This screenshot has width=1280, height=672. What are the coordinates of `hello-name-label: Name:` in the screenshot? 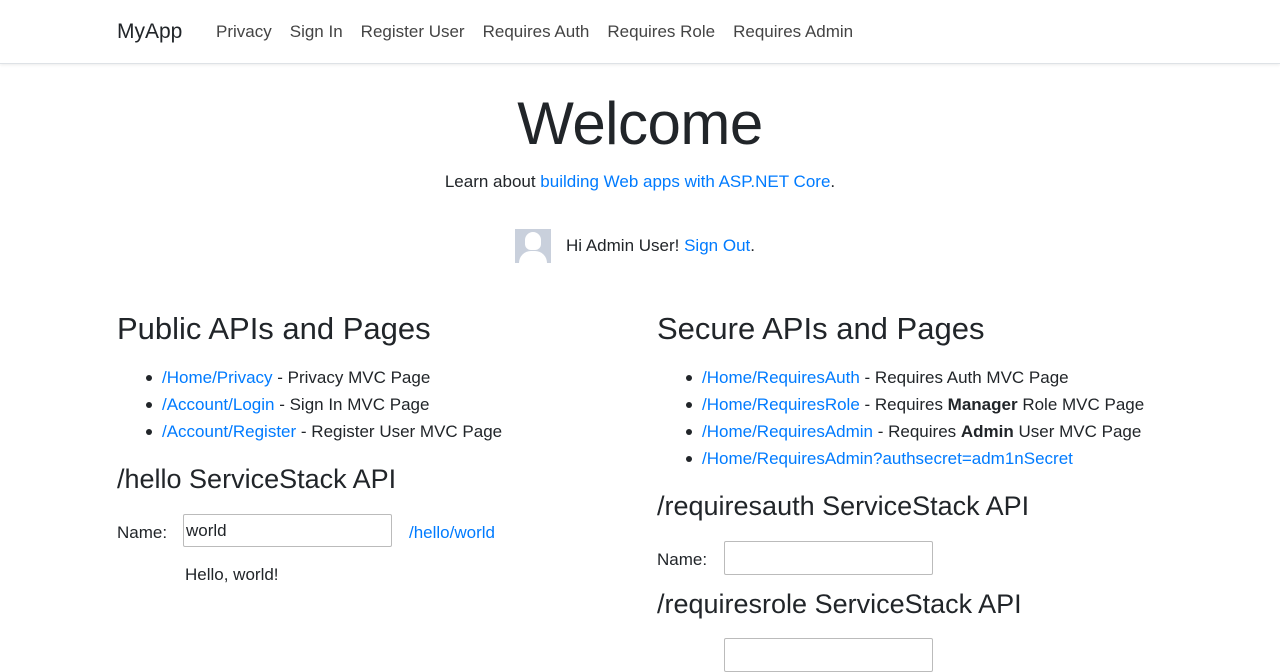 It's located at (142, 532).